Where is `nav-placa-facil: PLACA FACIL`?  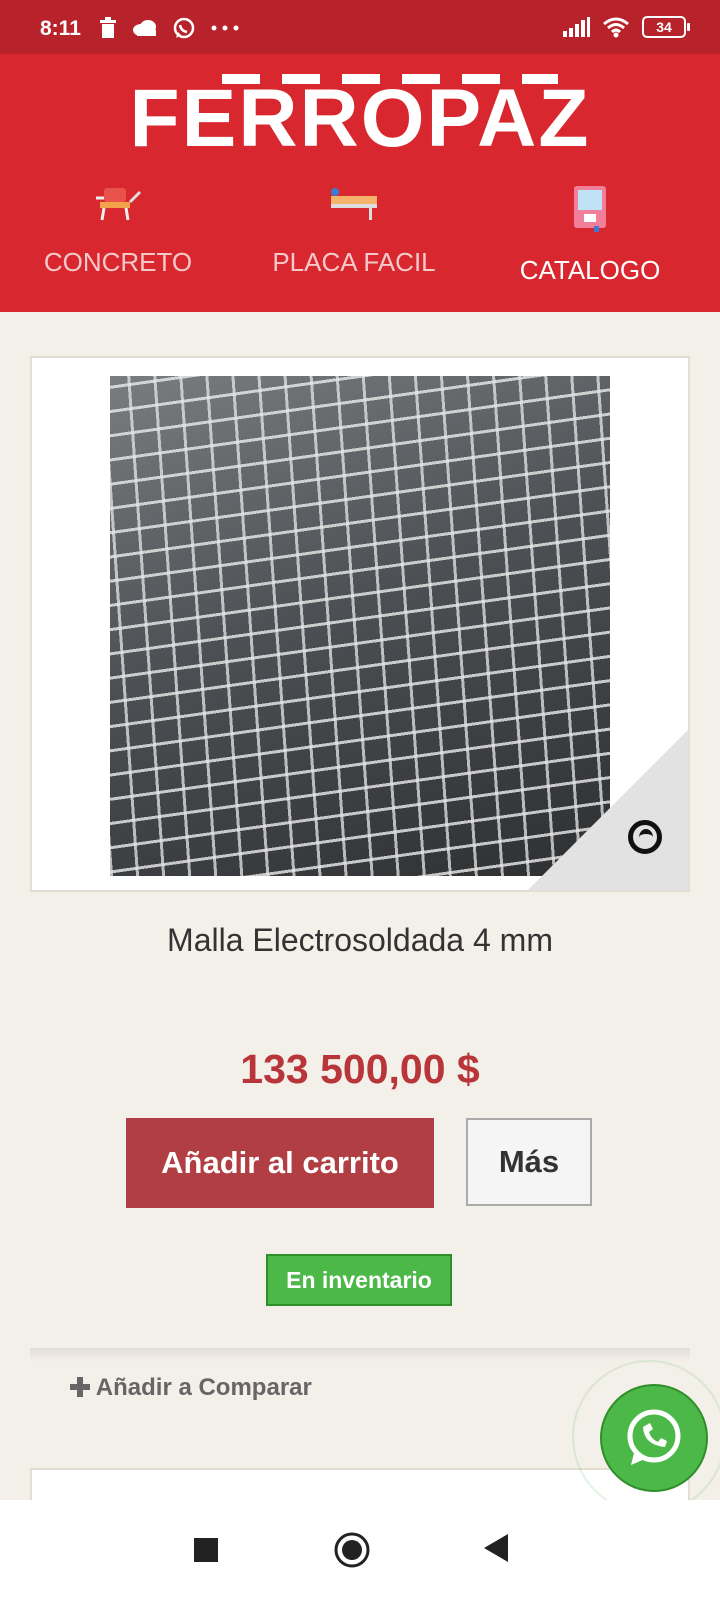 nav-placa-facil: PLACA FACIL is located at coordinates (354, 231).